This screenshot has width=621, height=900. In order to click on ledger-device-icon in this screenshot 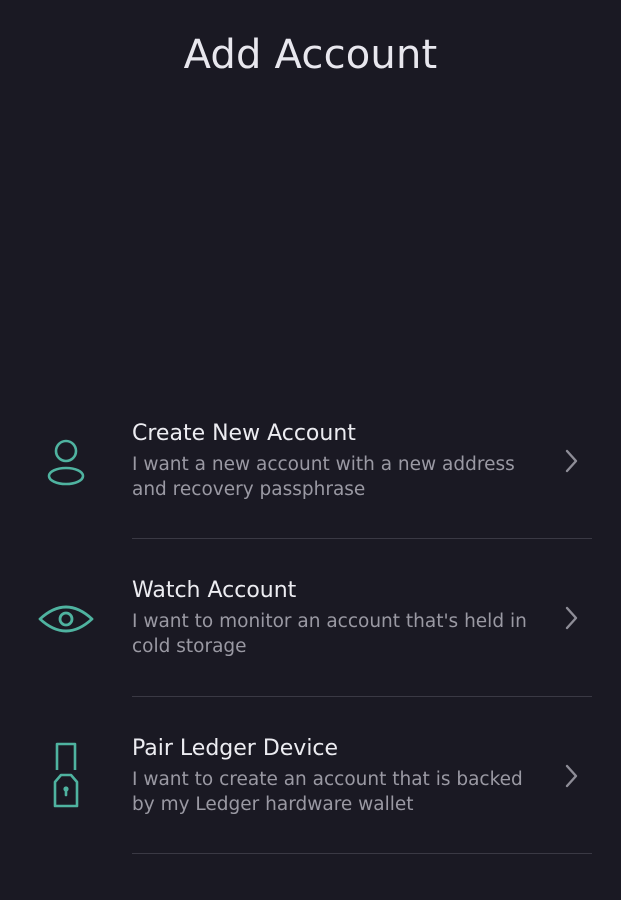, I will do `click(66, 776)`.